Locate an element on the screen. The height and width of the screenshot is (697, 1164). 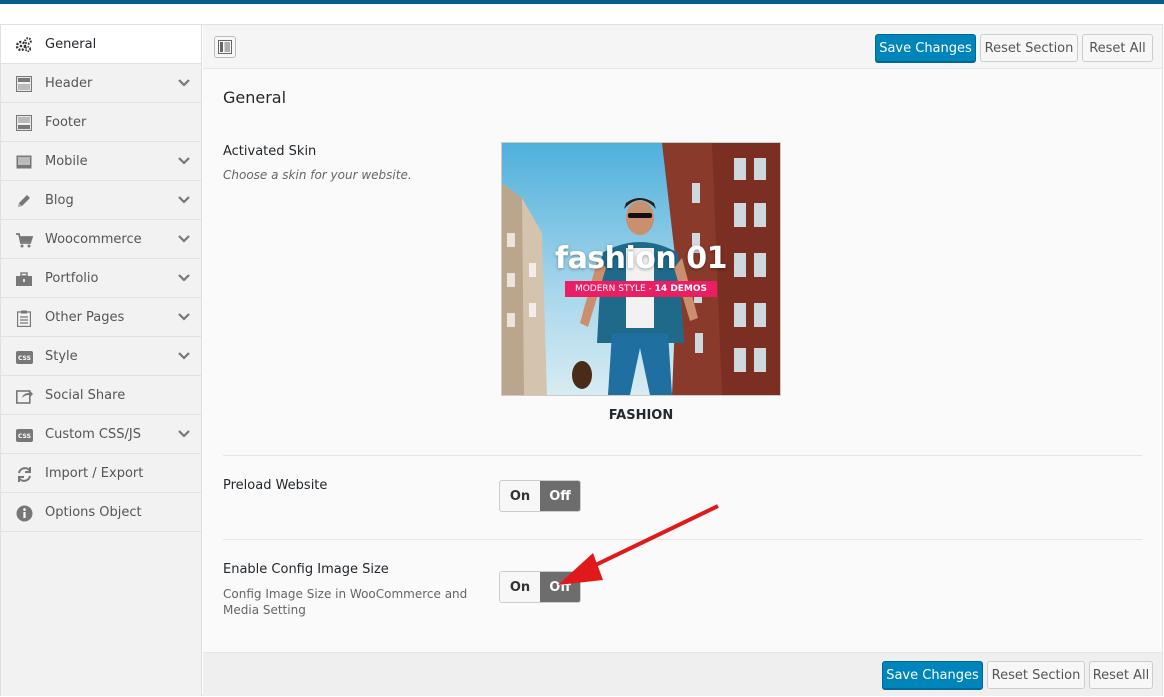
sidebar-item-woocommerce: Woocommerce is located at coordinates (101, 239).